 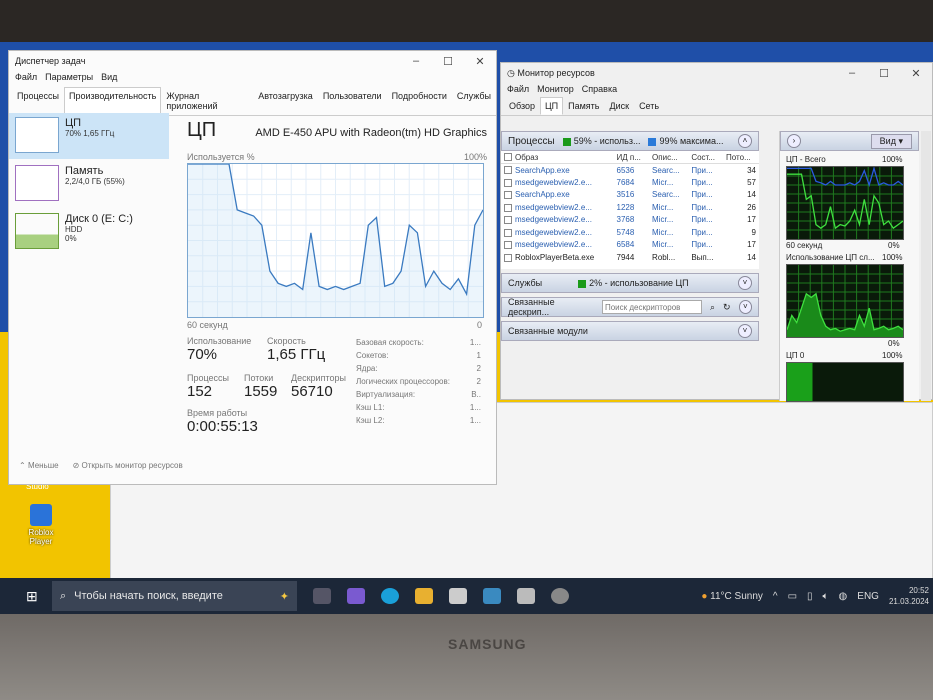 What do you see at coordinates (792, 596) in the screenshot?
I see `network-icon: ▭` at bounding box center [792, 596].